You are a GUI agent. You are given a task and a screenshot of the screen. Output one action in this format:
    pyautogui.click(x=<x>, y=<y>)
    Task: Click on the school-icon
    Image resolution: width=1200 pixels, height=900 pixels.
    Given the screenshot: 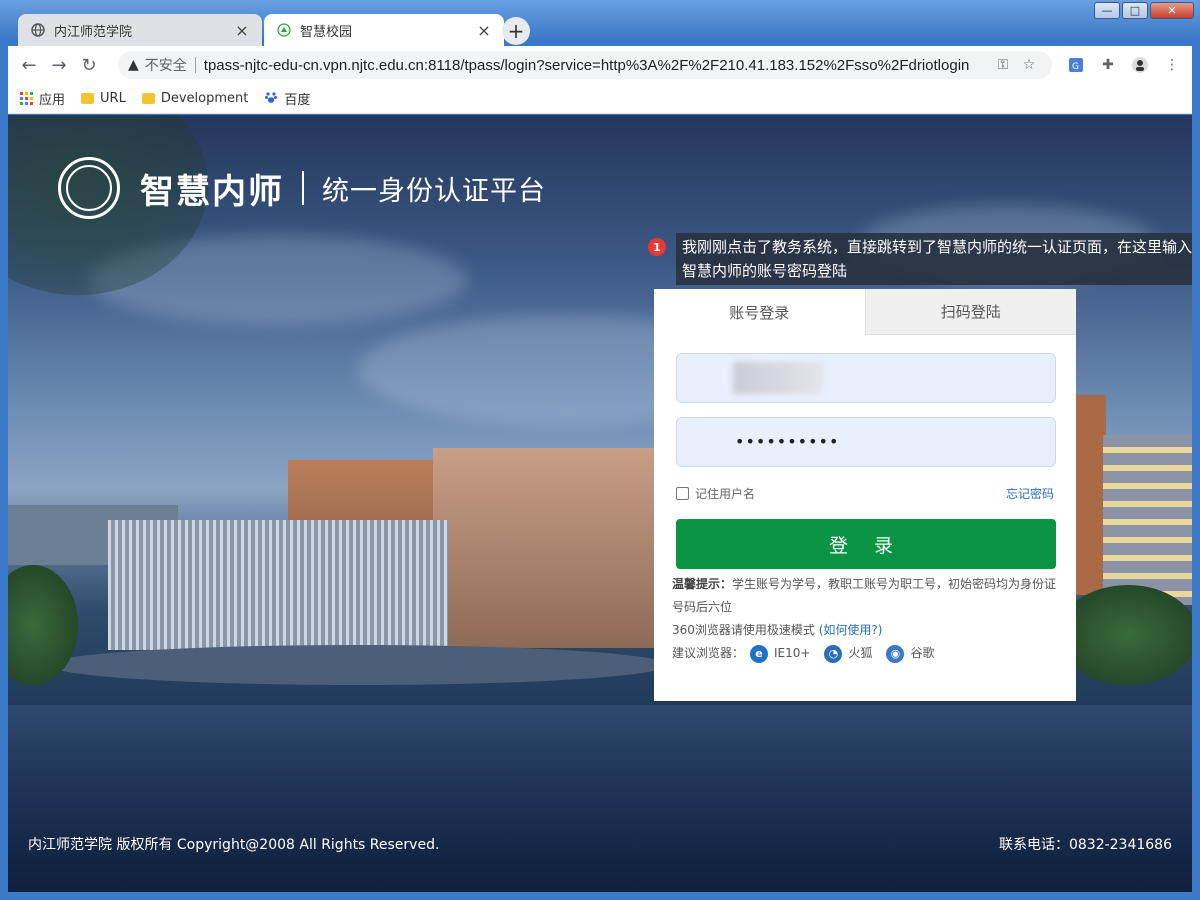 What is the action you would take?
    pyautogui.click(x=284, y=30)
    